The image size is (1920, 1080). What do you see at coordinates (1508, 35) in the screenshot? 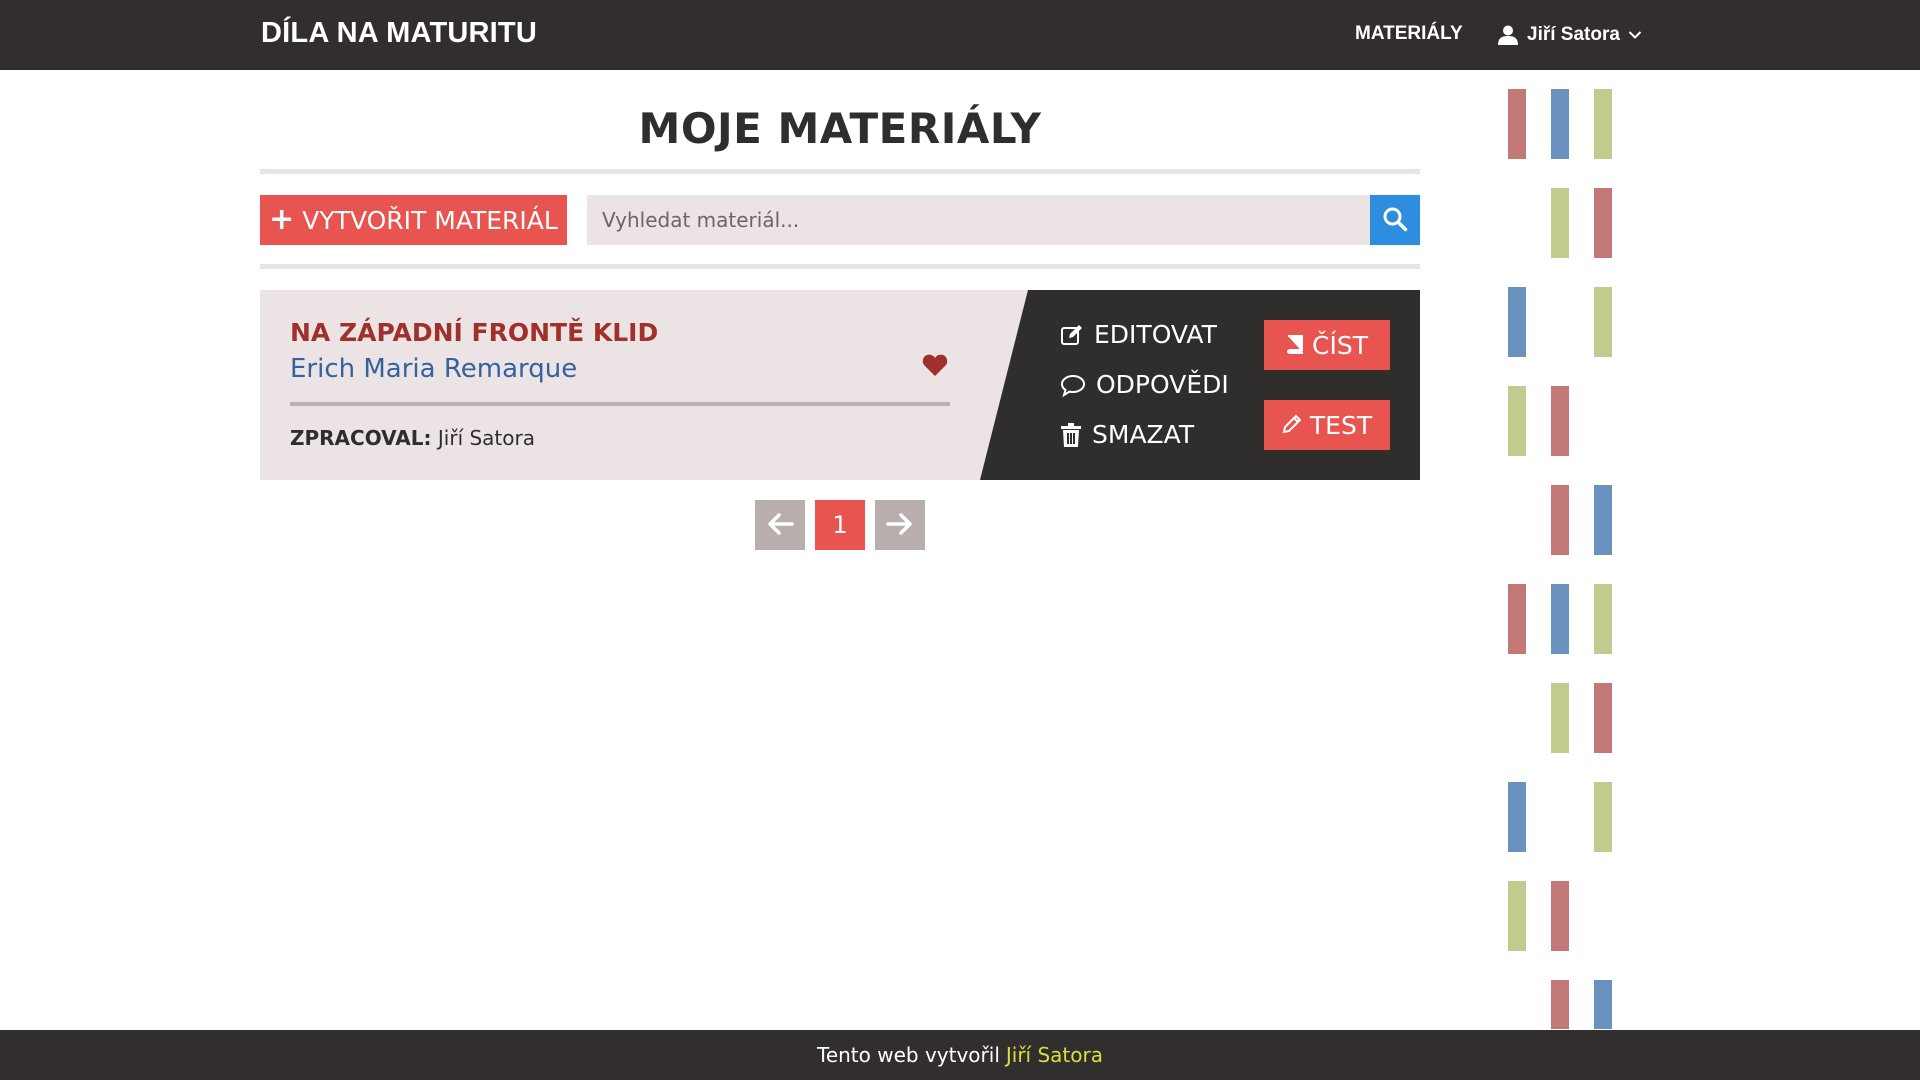
I see `user-icon` at bounding box center [1508, 35].